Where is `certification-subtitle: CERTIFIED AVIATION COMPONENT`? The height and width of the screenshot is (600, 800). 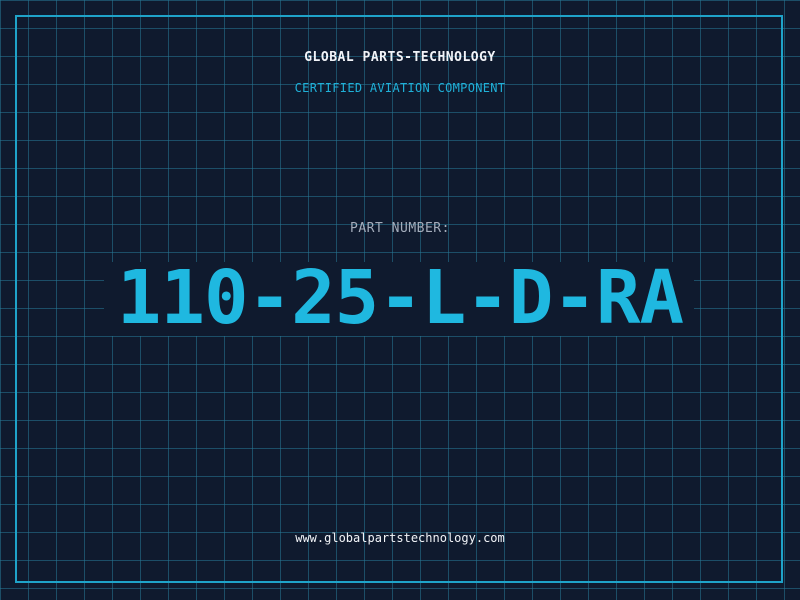 certification-subtitle: CERTIFIED AVIATION COMPONENT is located at coordinates (400, 88).